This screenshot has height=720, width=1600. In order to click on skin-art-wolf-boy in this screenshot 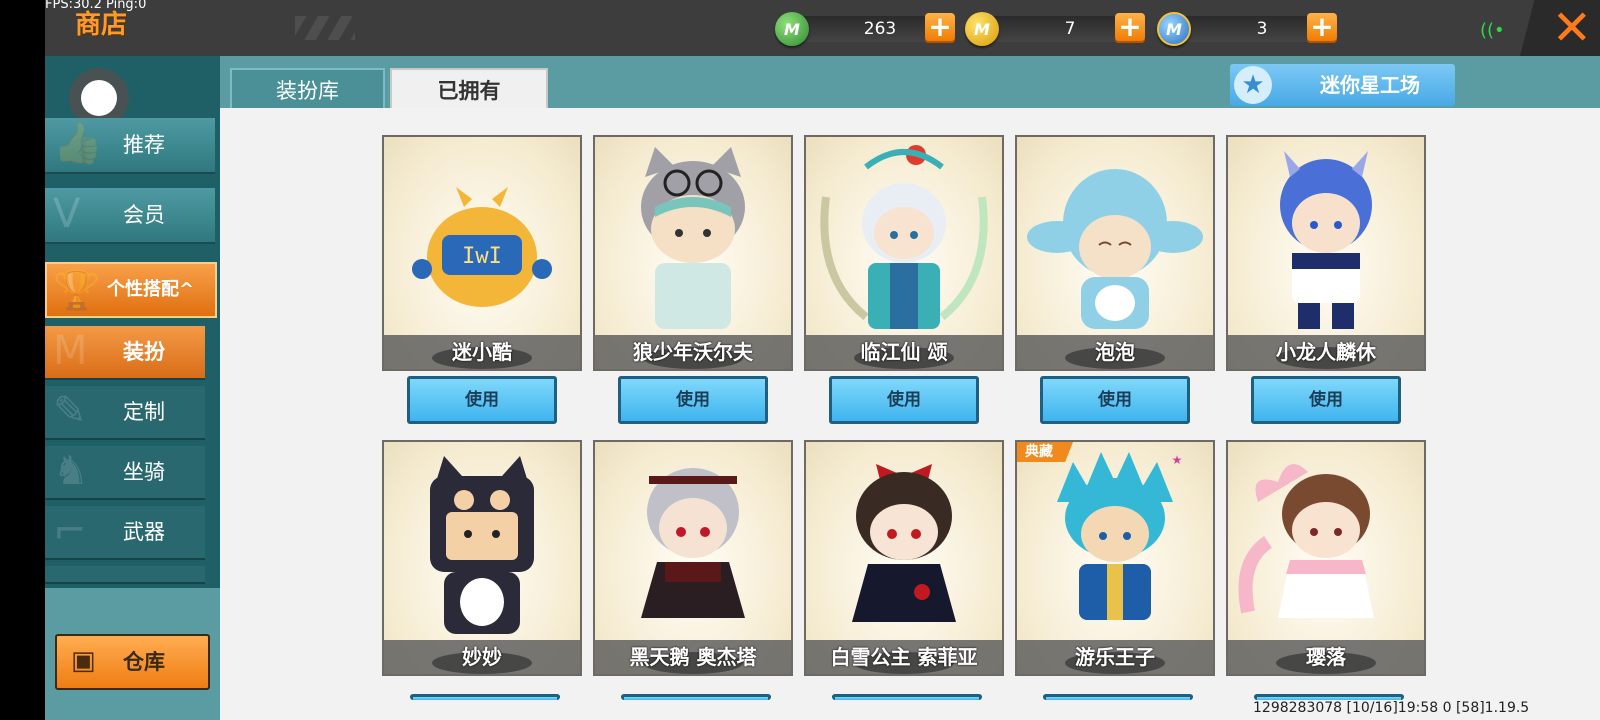, I will do `click(693, 238)`.